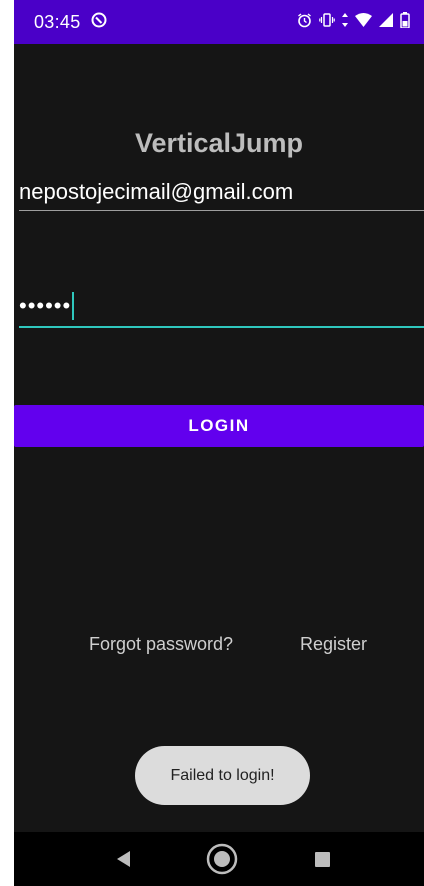 The image size is (424, 886). I want to click on app-title: VerticalJump, so click(219, 143).